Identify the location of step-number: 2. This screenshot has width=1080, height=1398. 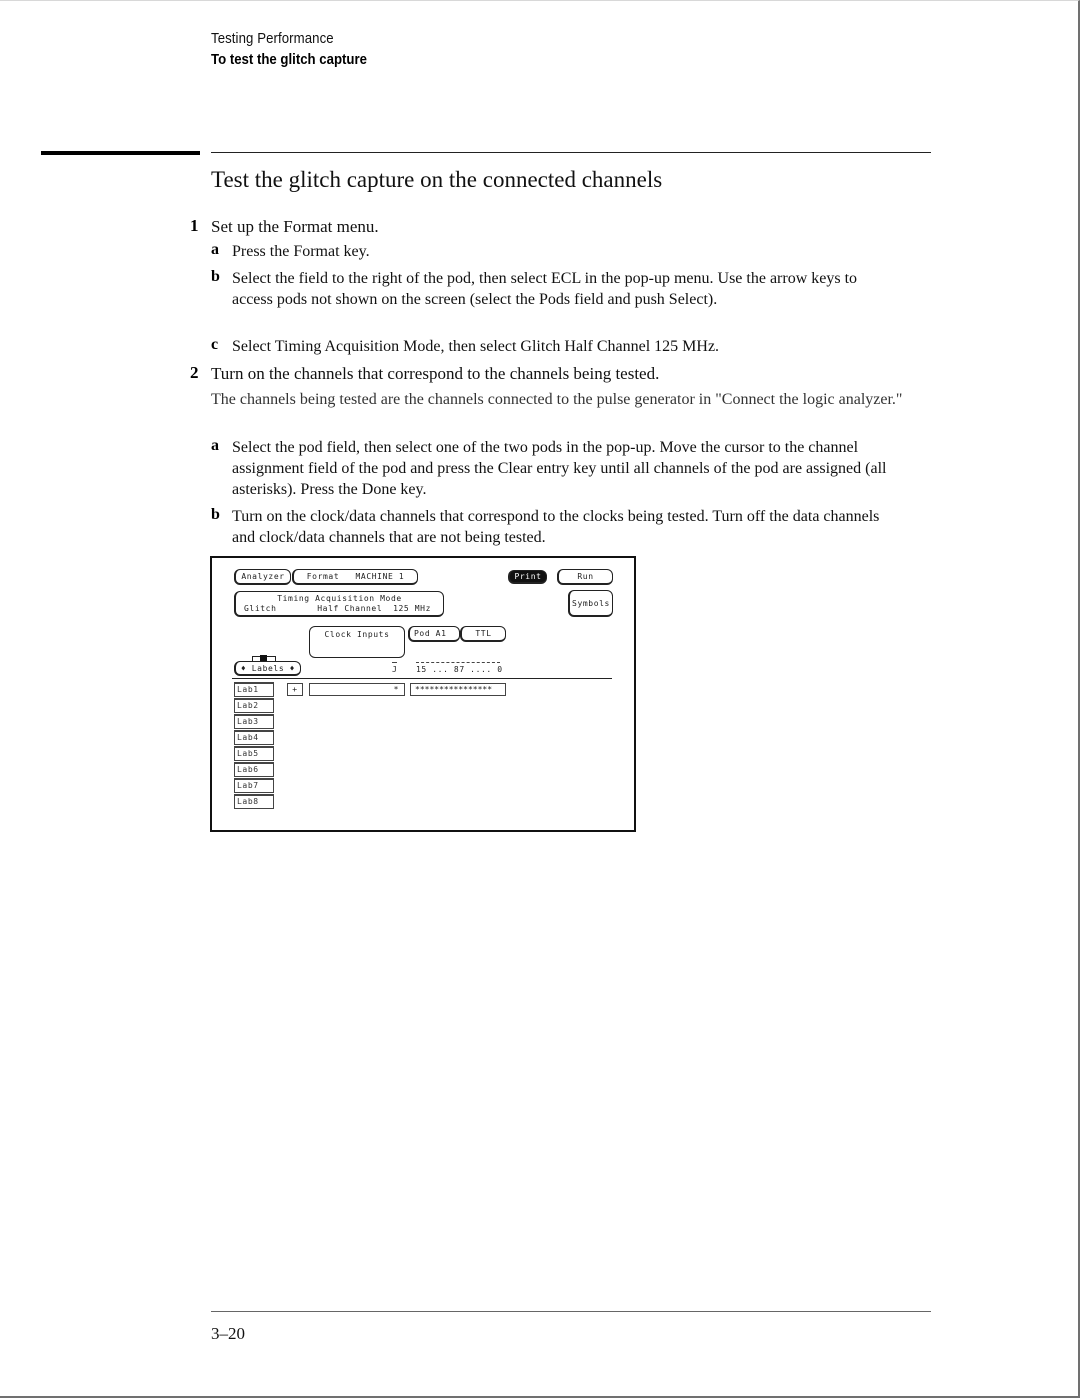
(194, 372).